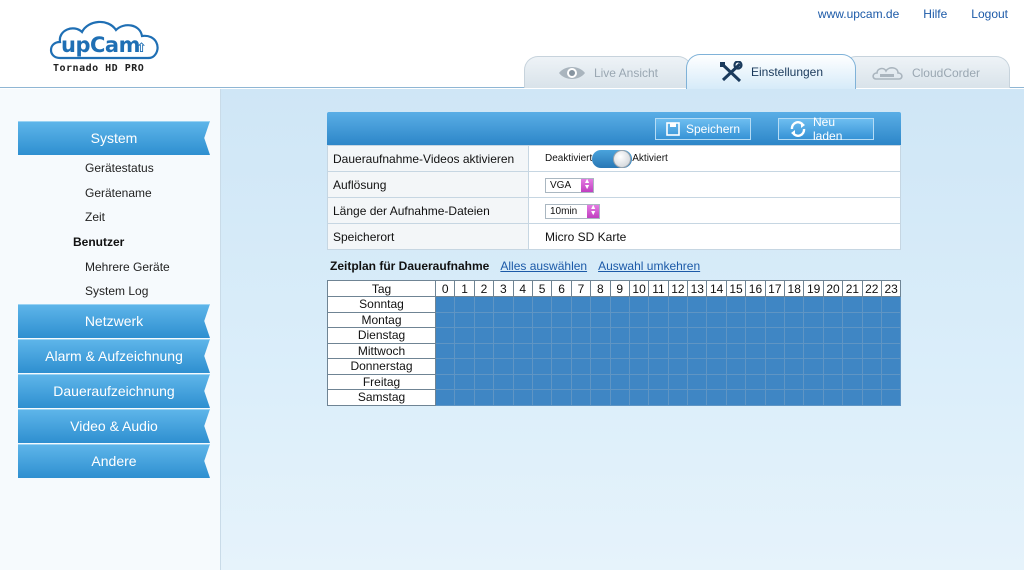 This screenshot has width=1024, height=570. Describe the element at coordinates (119, 168) in the screenshot. I see `sidebar-item-device-status: Gerätestatus` at that location.